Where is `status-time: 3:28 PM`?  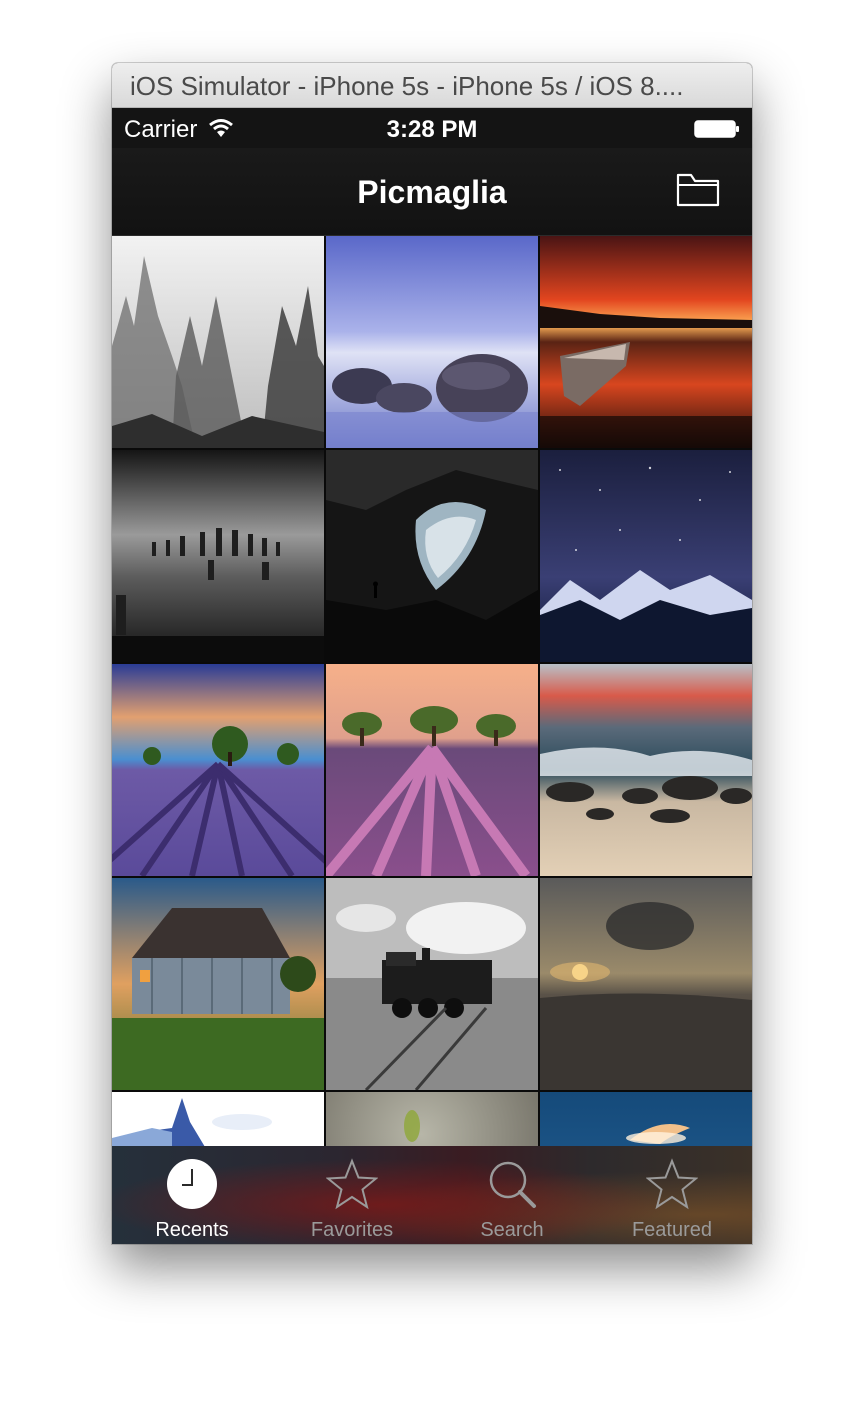 status-time: 3:28 PM is located at coordinates (432, 129).